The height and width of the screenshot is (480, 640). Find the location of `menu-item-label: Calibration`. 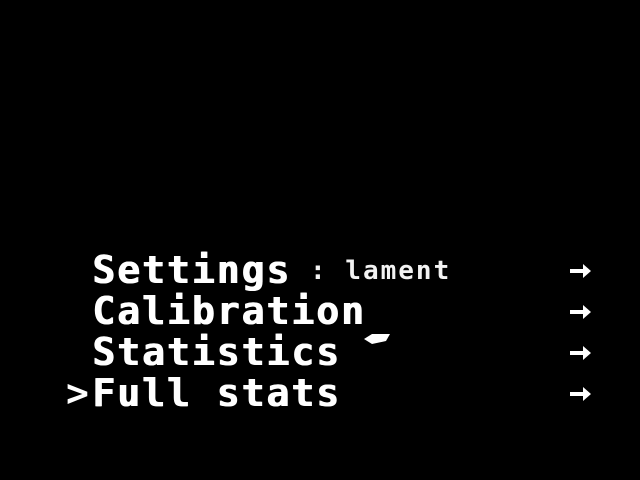

menu-item-label: Calibration is located at coordinates (229, 311).